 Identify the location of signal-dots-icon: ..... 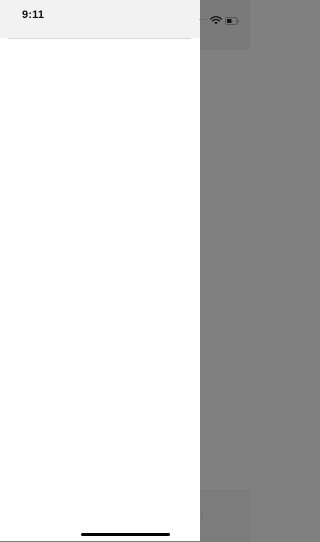
(203, 19).